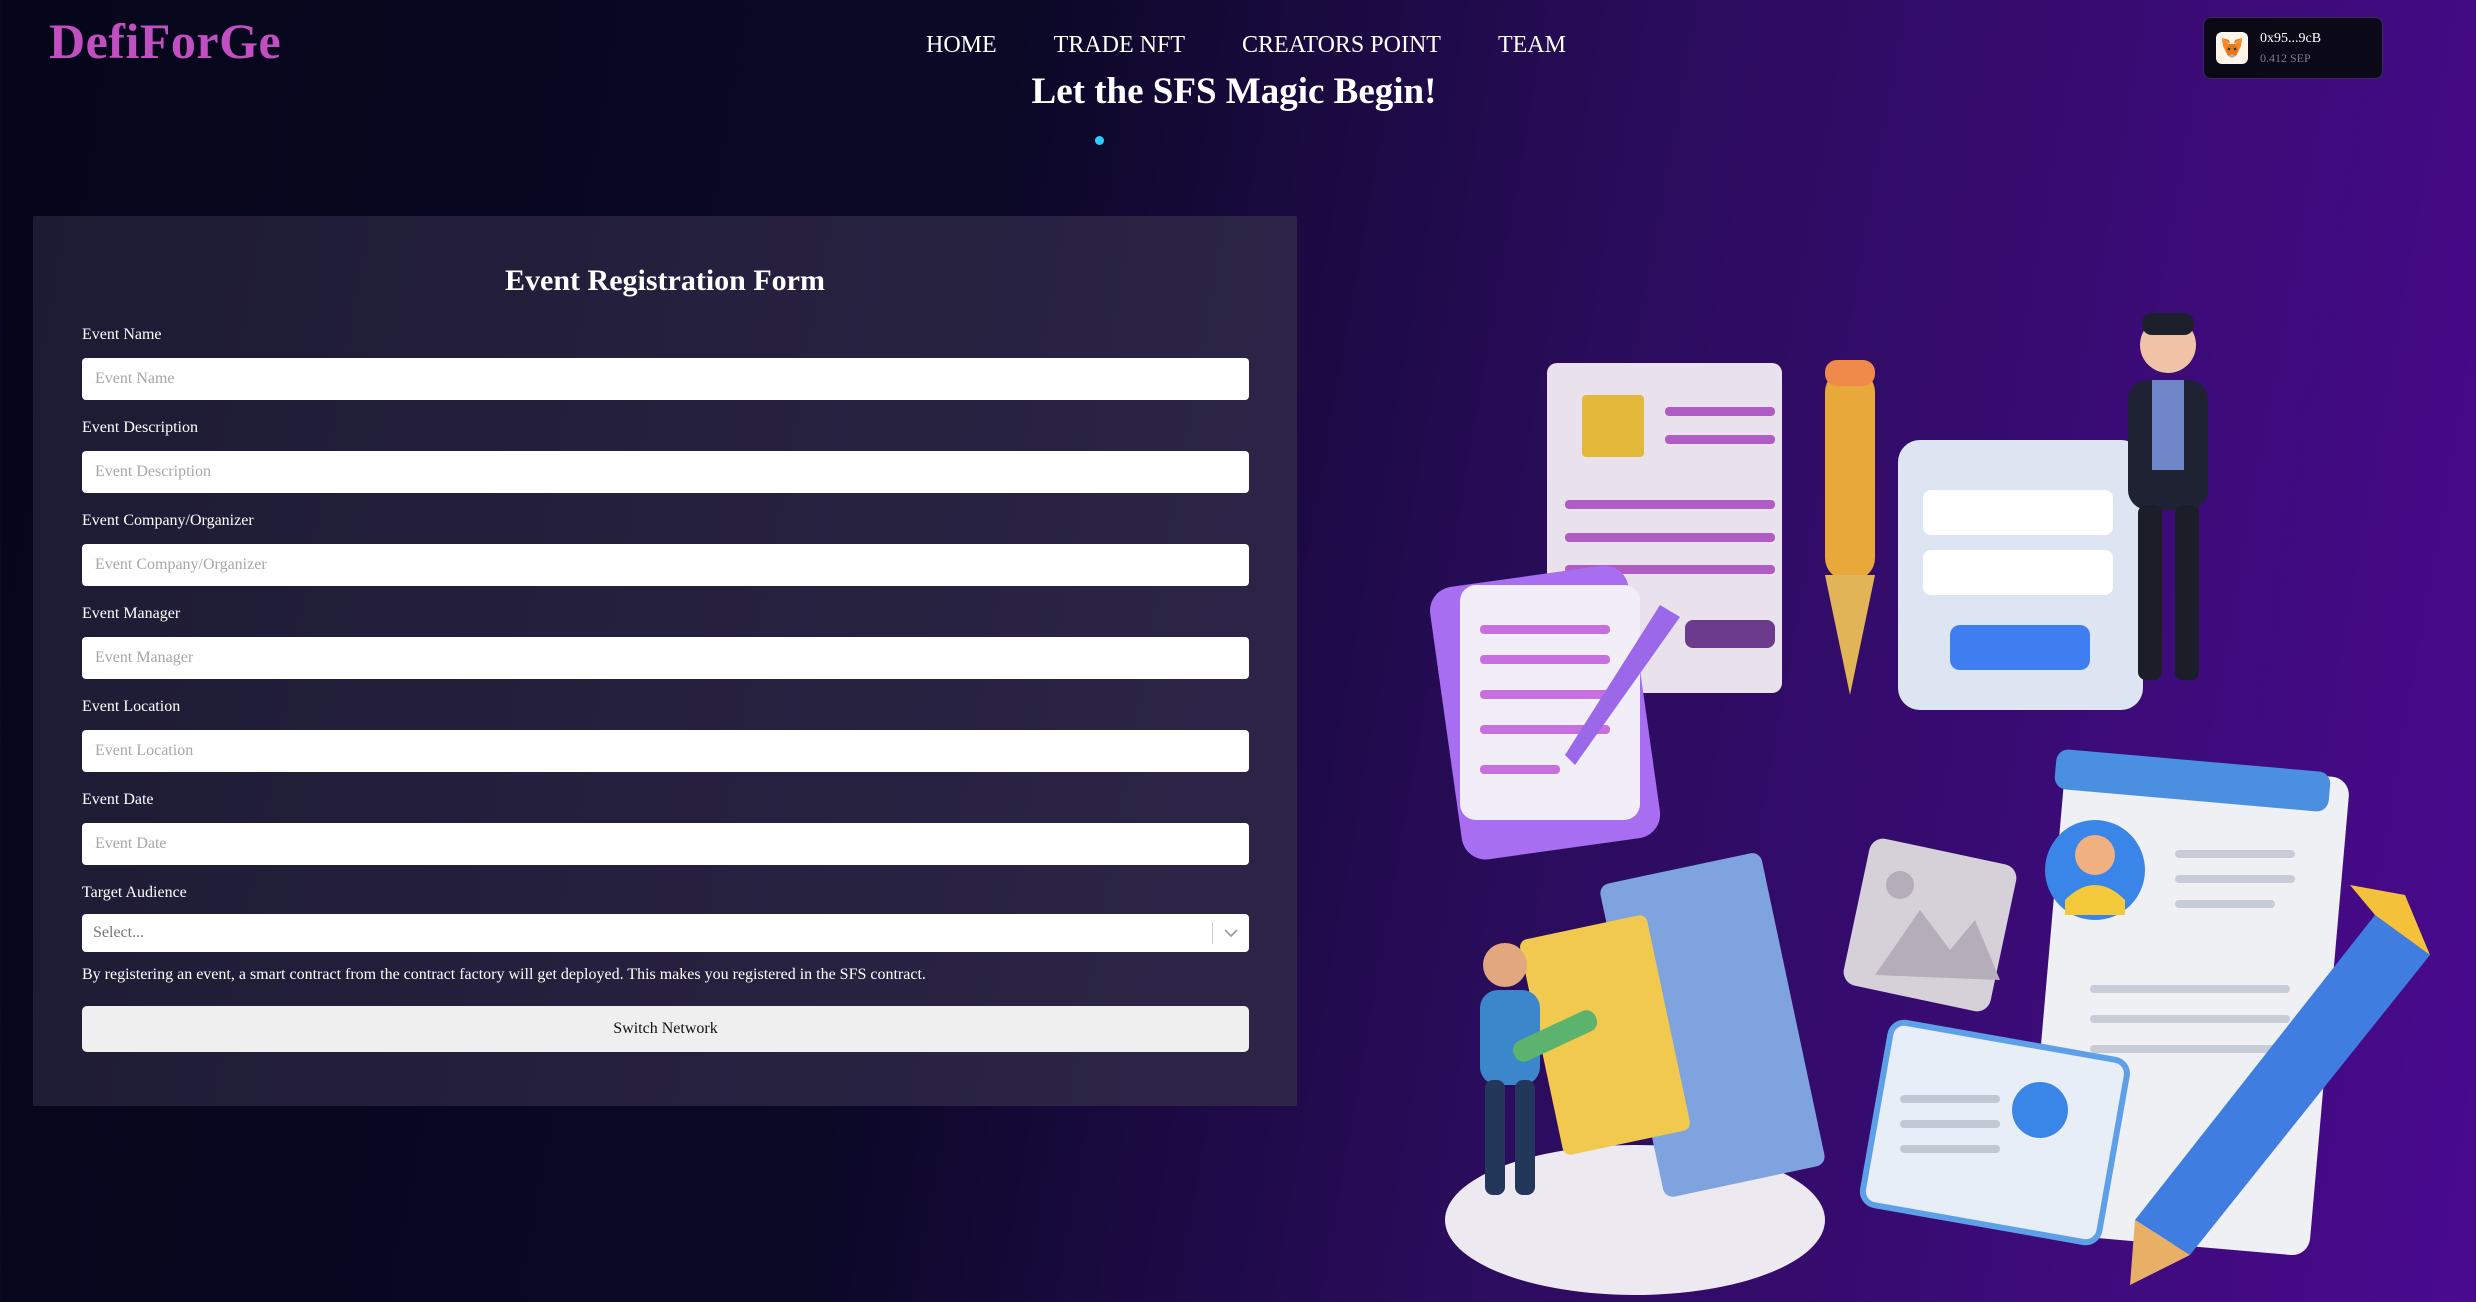 This screenshot has height=1302, width=2476. Describe the element at coordinates (168, 520) in the screenshot. I see `event-organizer-label: Event Company/Organizer` at that location.